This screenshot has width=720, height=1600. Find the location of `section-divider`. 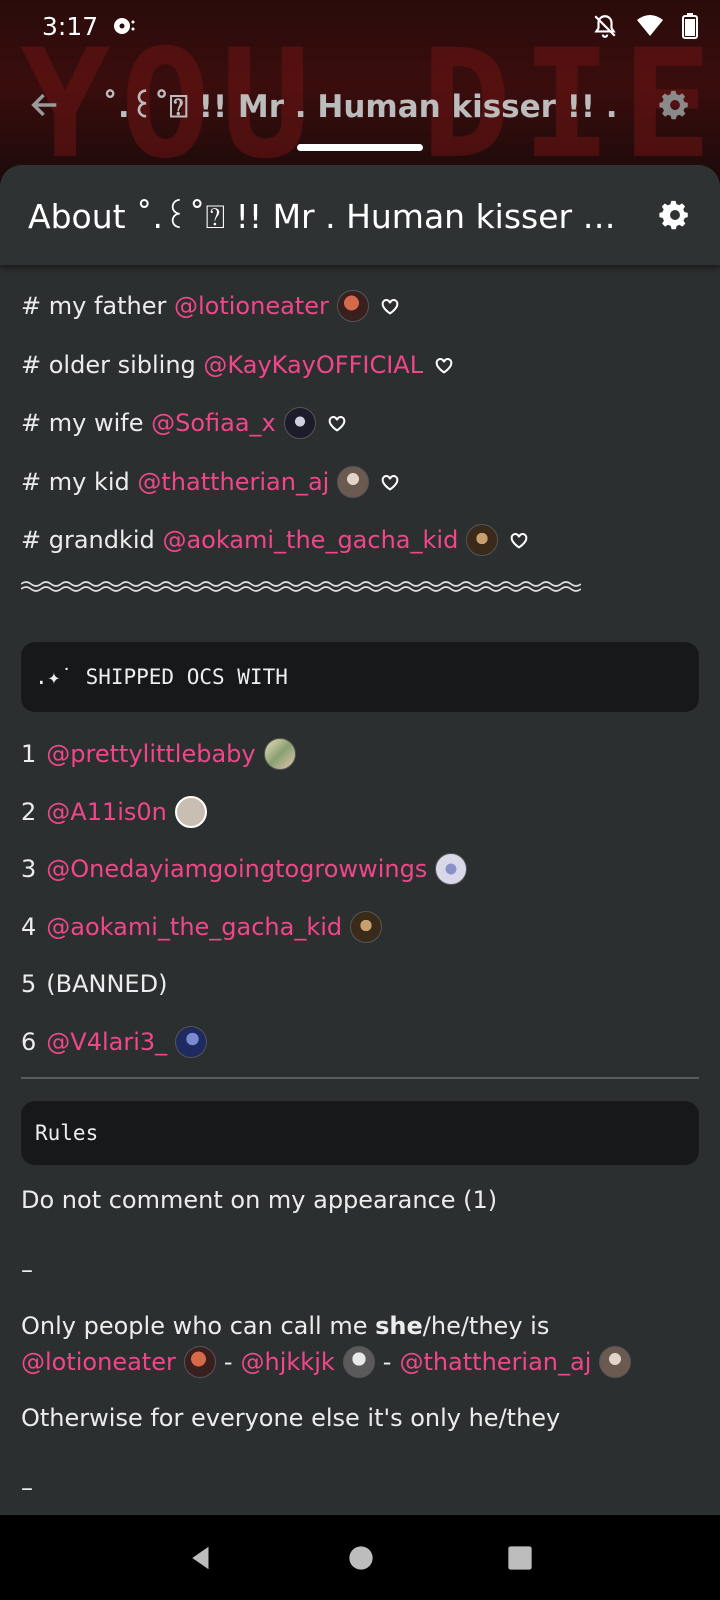

section-divider is located at coordinates (360, 1077).